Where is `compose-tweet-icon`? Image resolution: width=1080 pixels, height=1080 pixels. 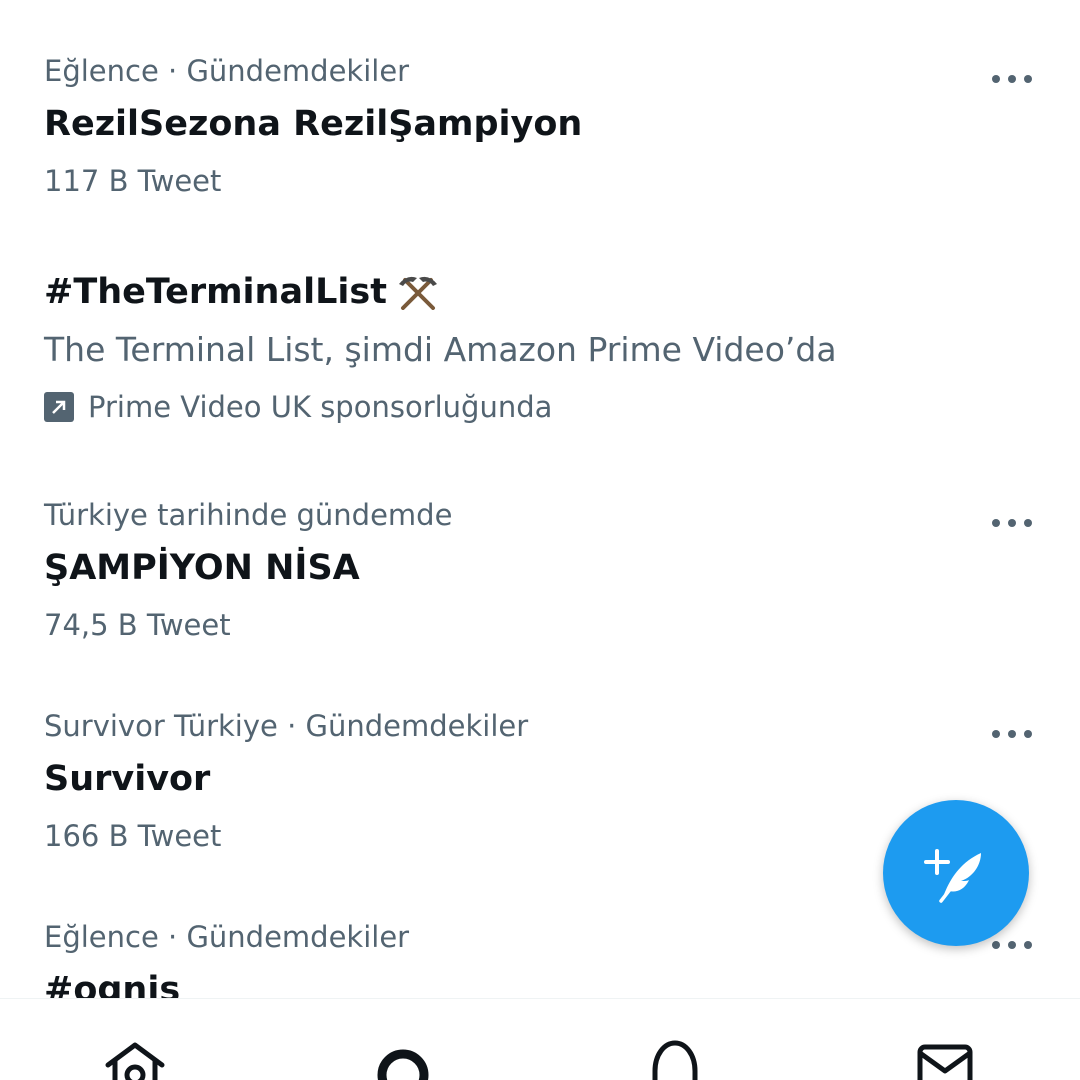
compose-tweet-icon is located at coordinates (956, 873).